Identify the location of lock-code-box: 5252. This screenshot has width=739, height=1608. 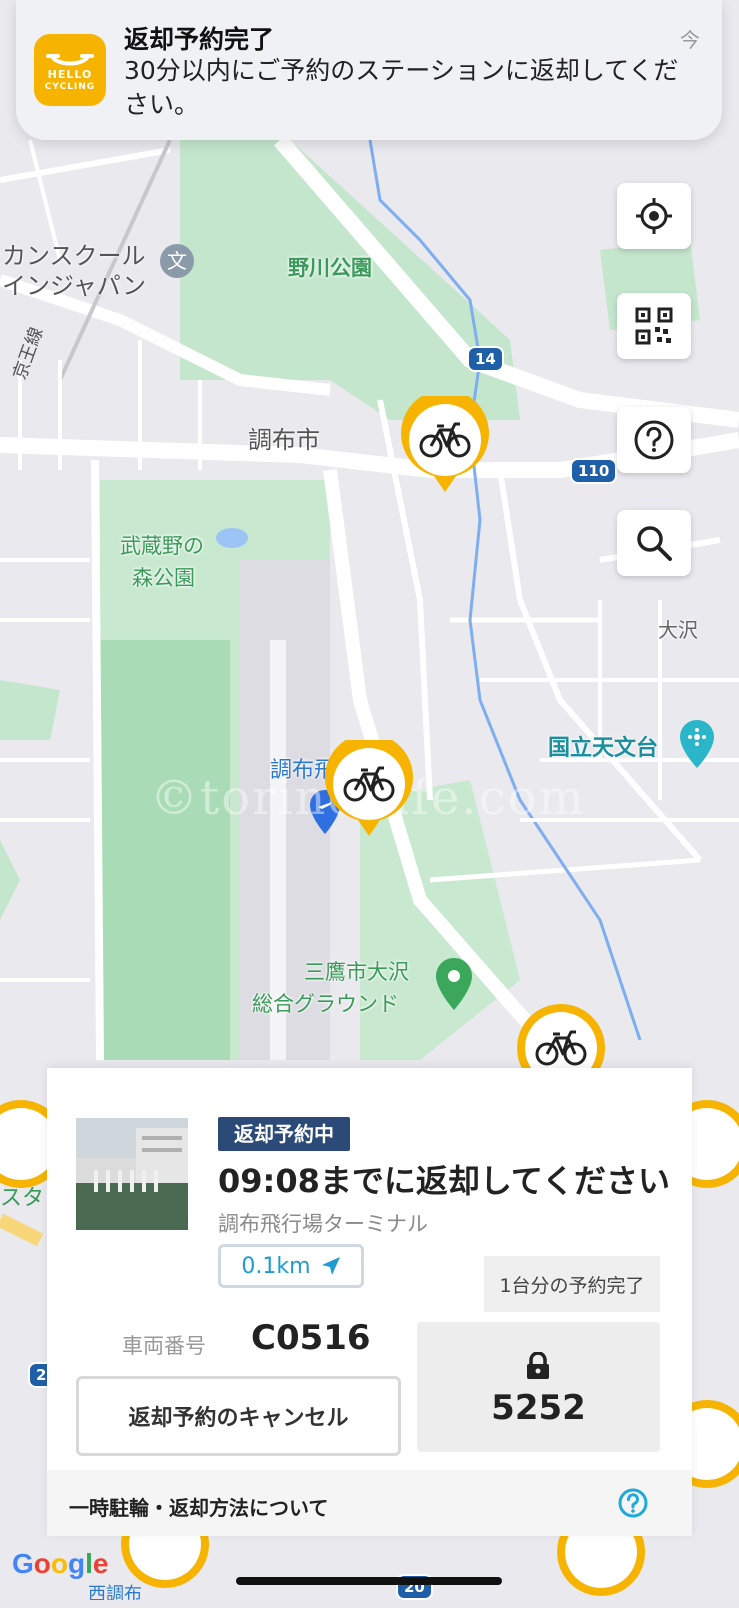
(538, 1387).